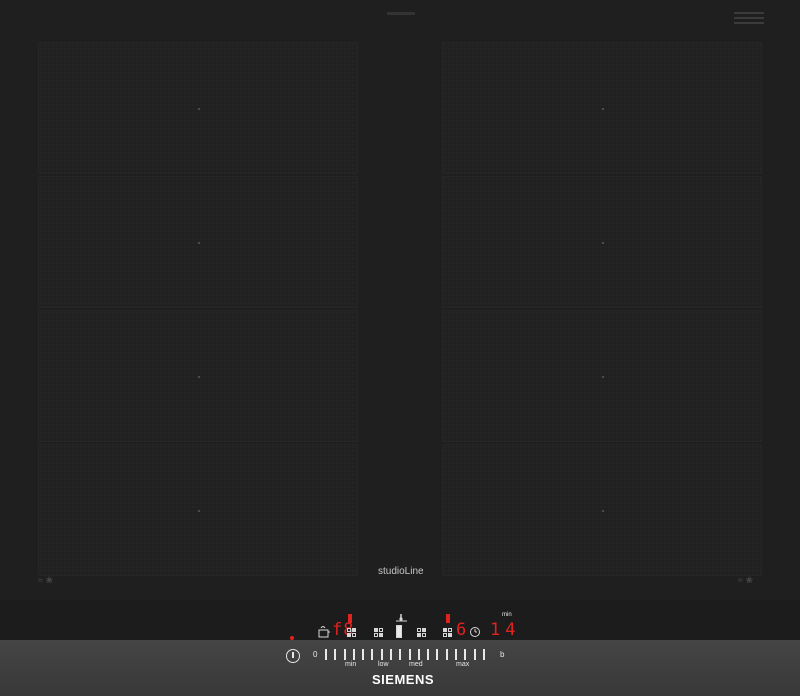 This screenshot has height=696, width=800. What do you see at coordinates (745, 580) in the screenshot?
I see `zone-marker-right-icon: ≈ ❀` at bounding box center [745, 580].